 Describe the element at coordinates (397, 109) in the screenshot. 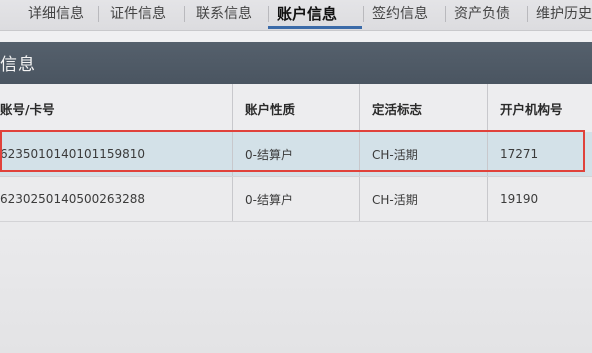

I see `column-header-type: 定活标志` at that location.